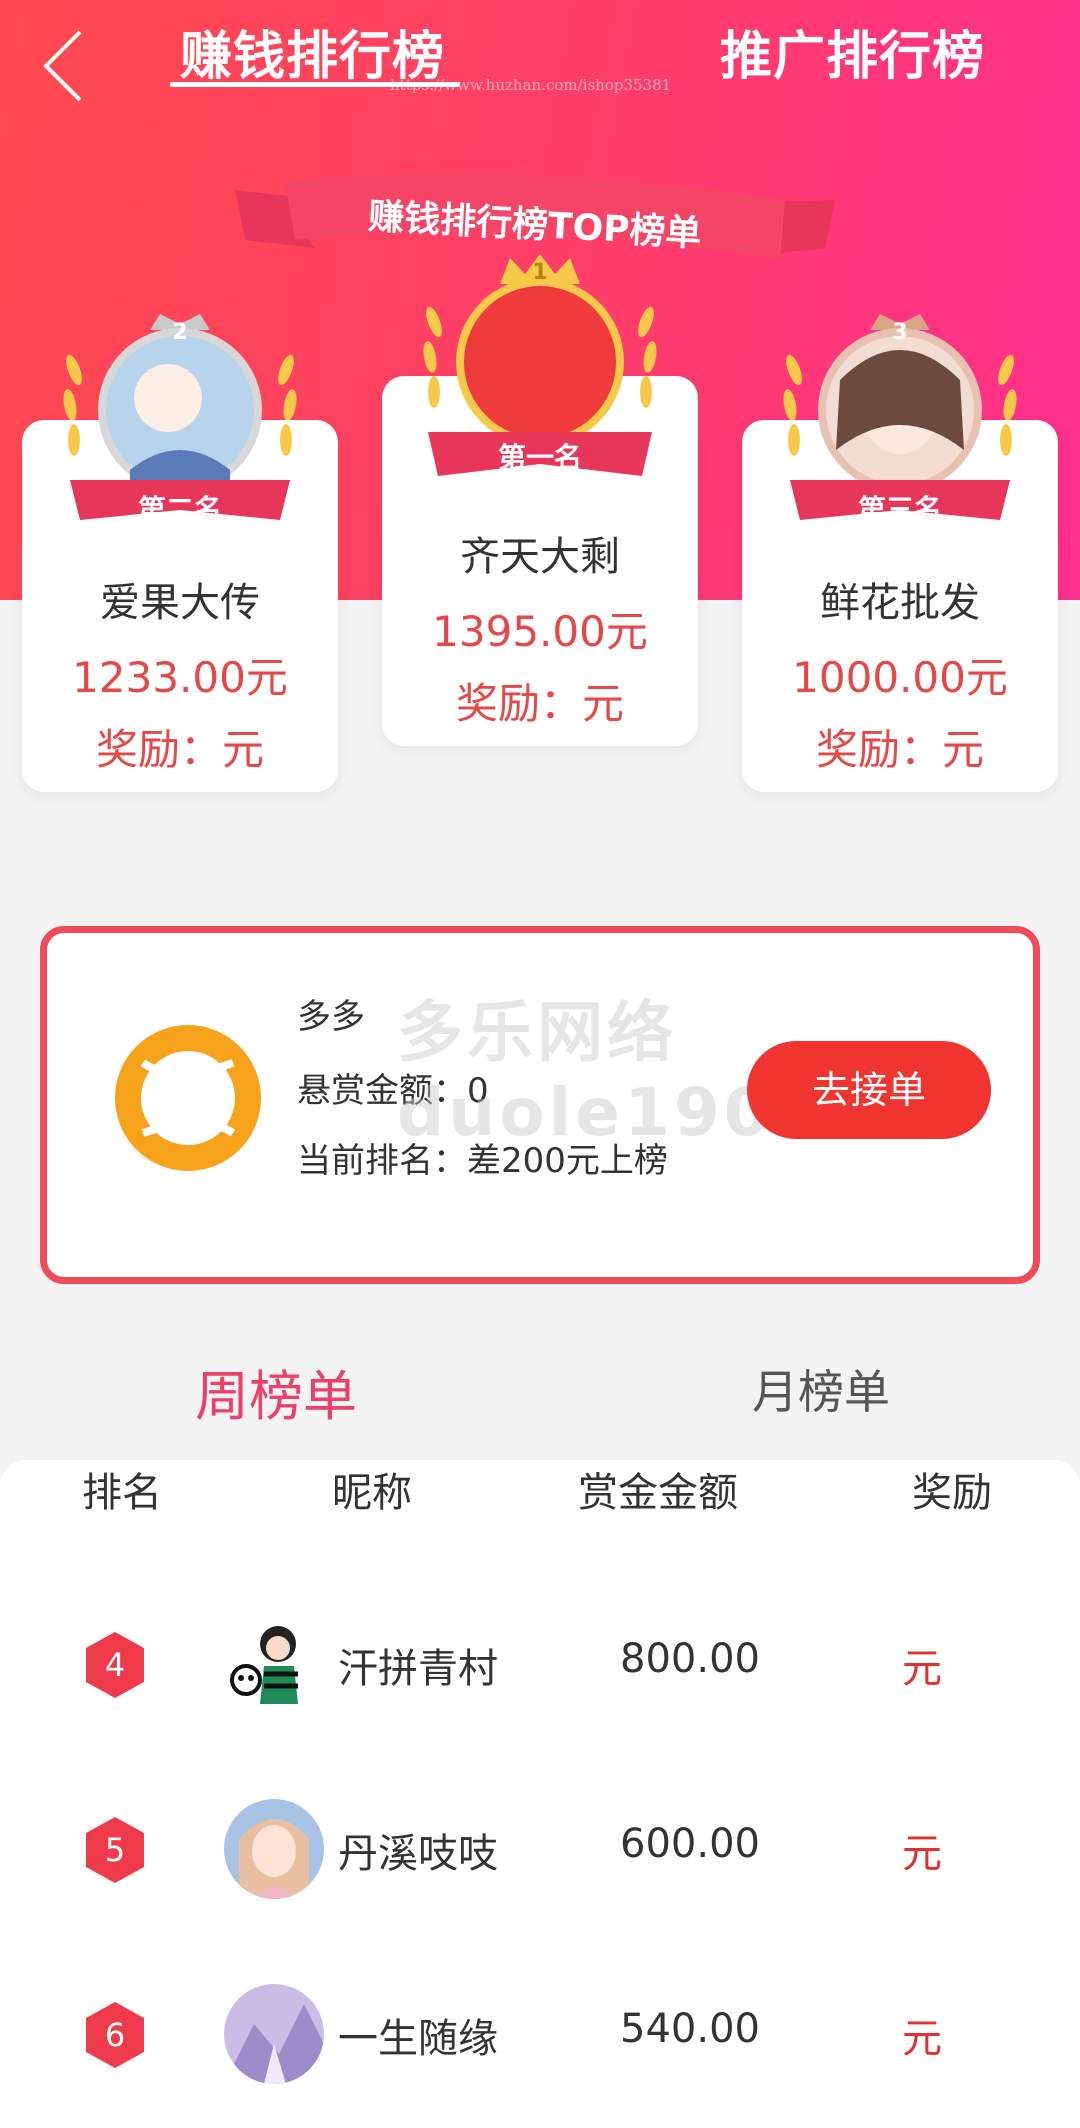 This screenshot has width=1080, height=2128. Describe the element at coordinates (900, 603) in the screenshot. I see `podium-name: 鲜花批发` at that location.